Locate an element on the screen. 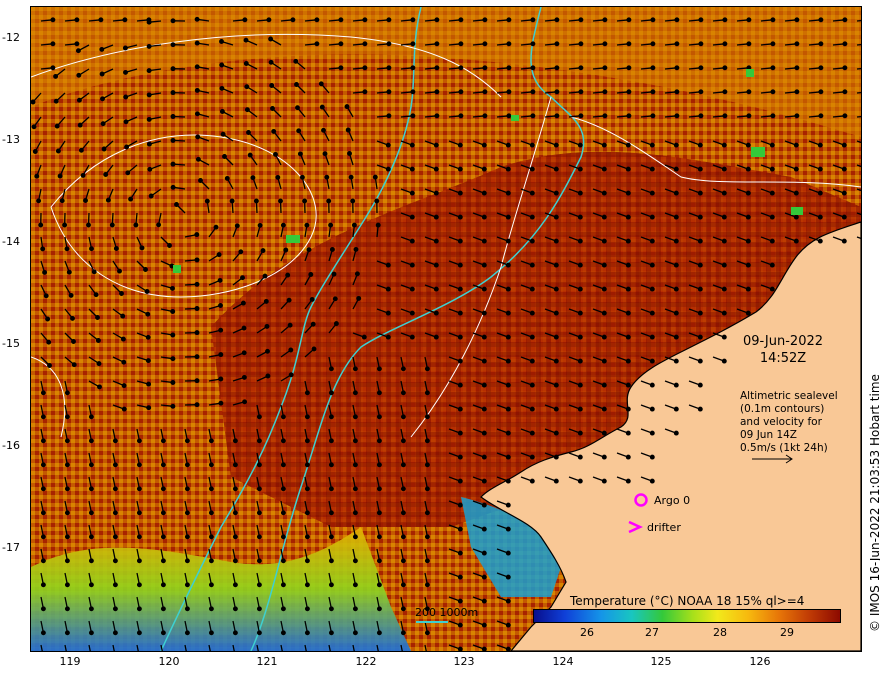 This screenshot has width=880, height=680. info-line: 09 Jun 14Z is located at coordinates (768, 435).